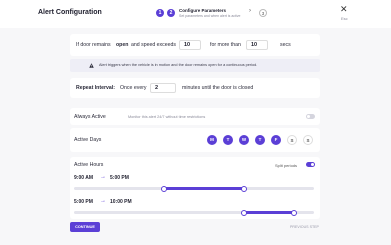  What do you see at coordinates (250, 11) in the screenshot?
I see `chevron-right-icon: ›` at bounding box center [250, 11].